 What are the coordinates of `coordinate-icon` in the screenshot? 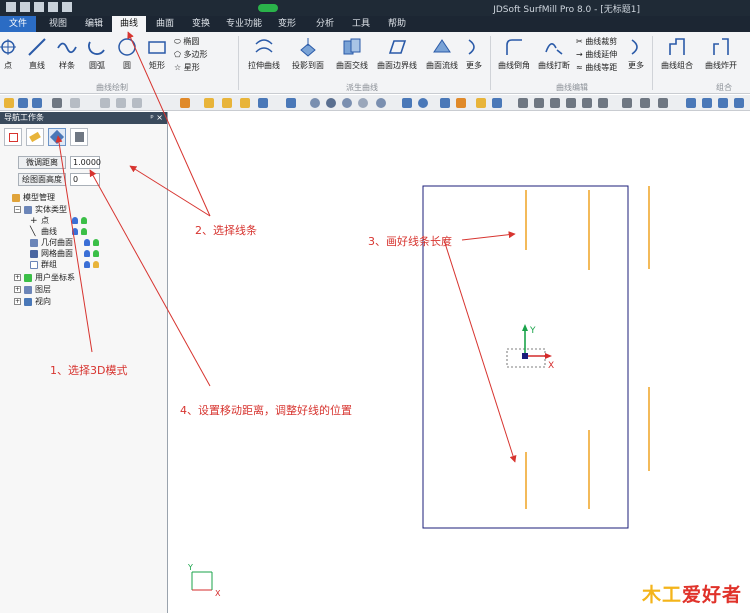 It's located at (291, 103).